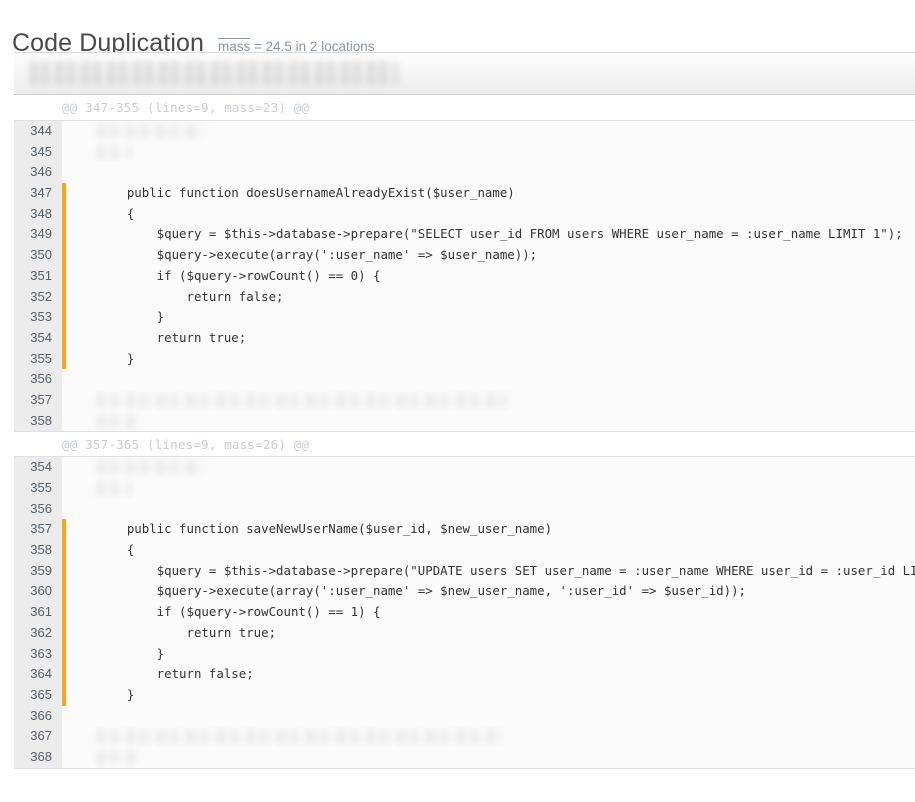 The width and height of the screenshot is (915, 802). What do you see at coordinates (38, 716) in the screenshot?
I see `line-number: 366` at bounding box center [38, 716].